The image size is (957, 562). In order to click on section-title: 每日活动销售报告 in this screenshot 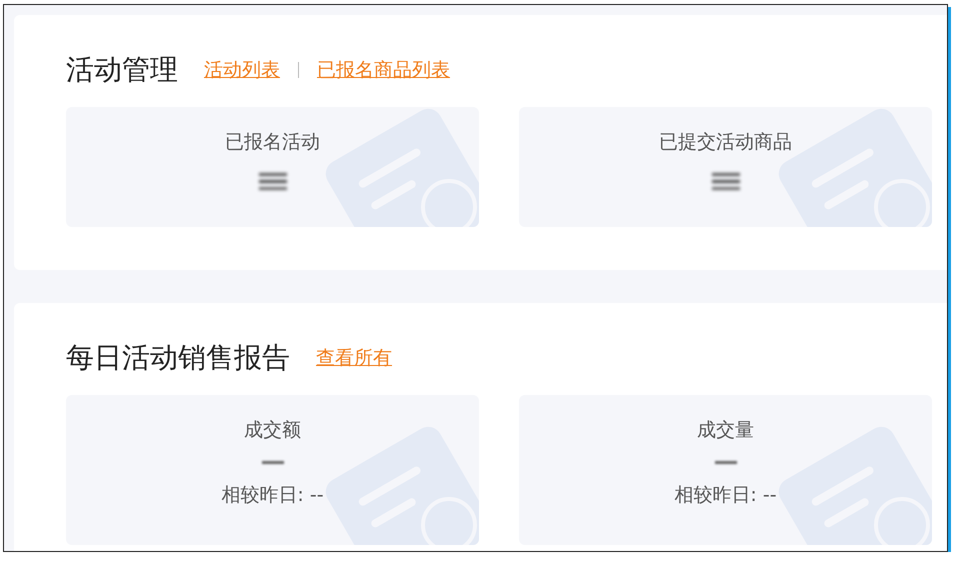, I will do `click(178, 358)`.